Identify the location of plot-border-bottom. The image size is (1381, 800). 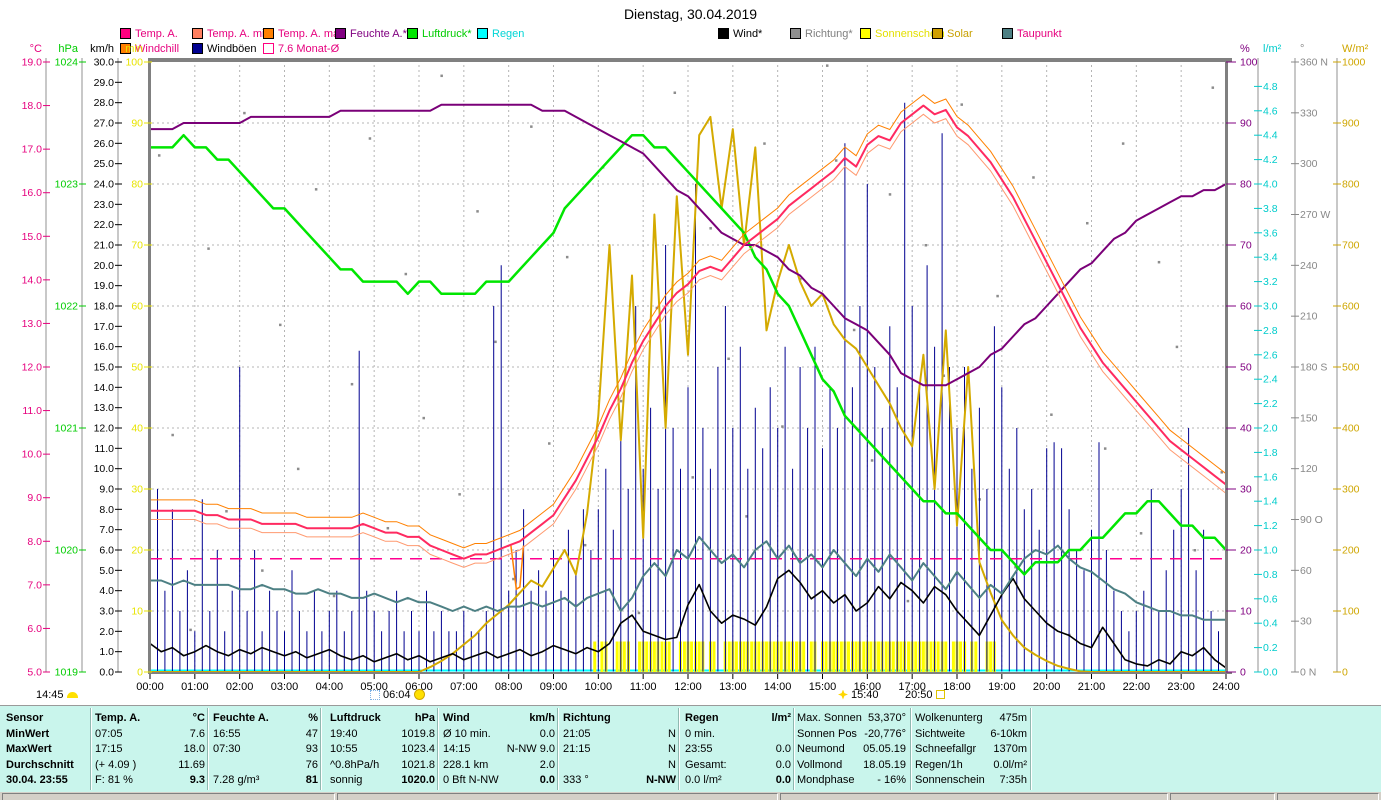
(690, 673).